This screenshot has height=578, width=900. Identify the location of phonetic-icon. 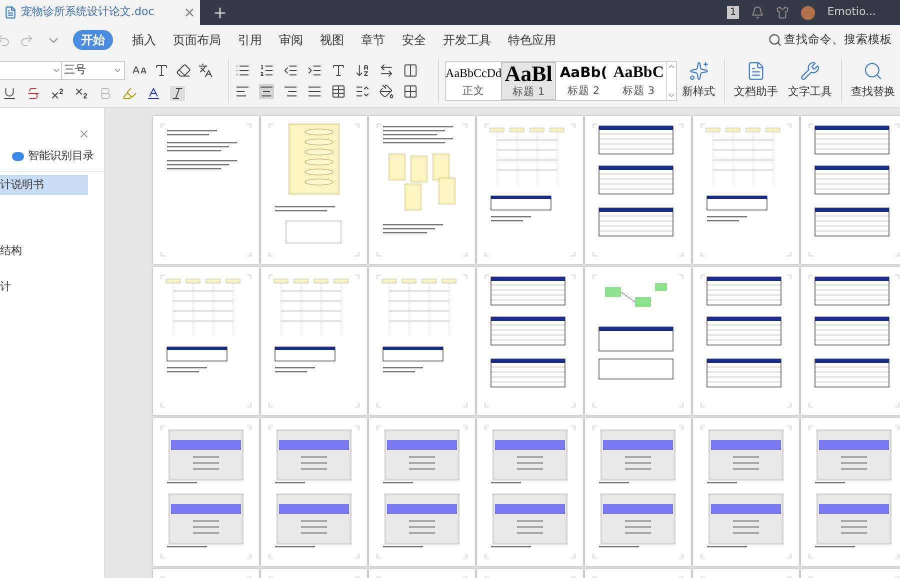
(205, 70).